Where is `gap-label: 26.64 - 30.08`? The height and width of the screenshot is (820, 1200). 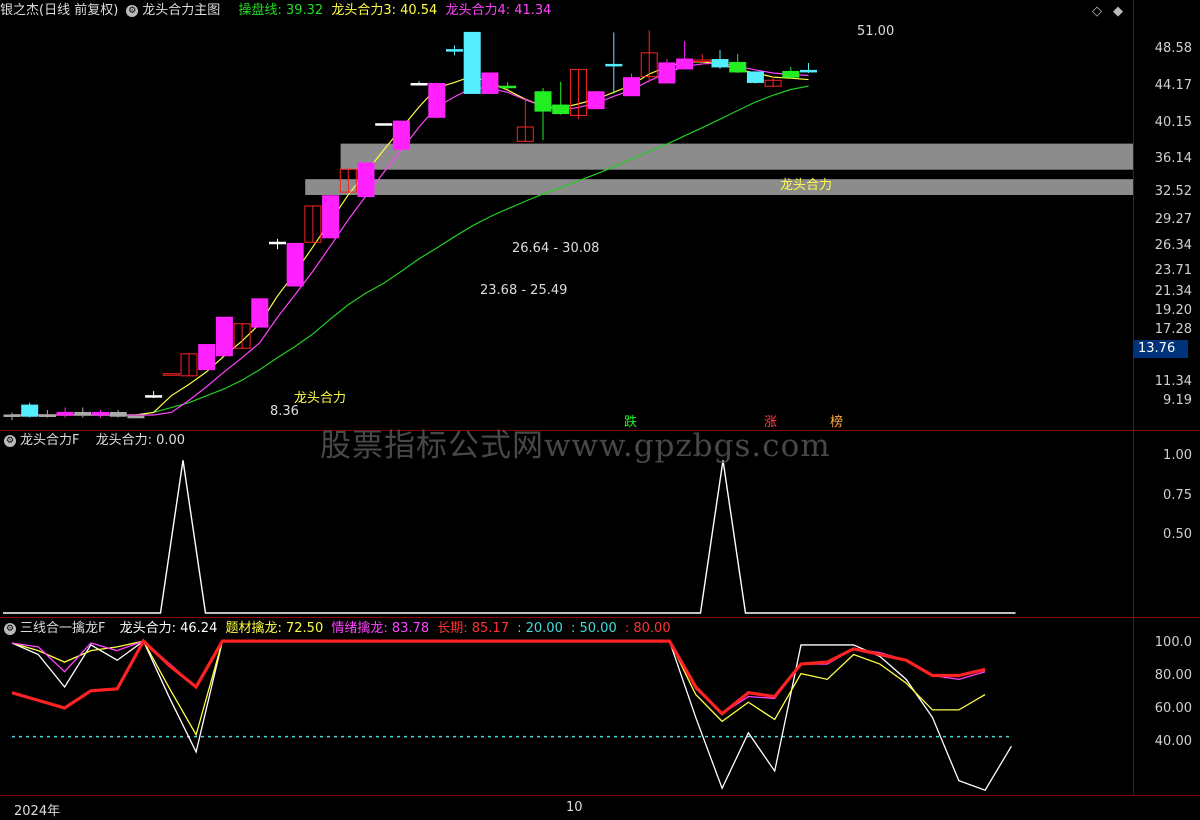 gap-label: 26.64 - 30.08 is located at coordinates (556, 248).